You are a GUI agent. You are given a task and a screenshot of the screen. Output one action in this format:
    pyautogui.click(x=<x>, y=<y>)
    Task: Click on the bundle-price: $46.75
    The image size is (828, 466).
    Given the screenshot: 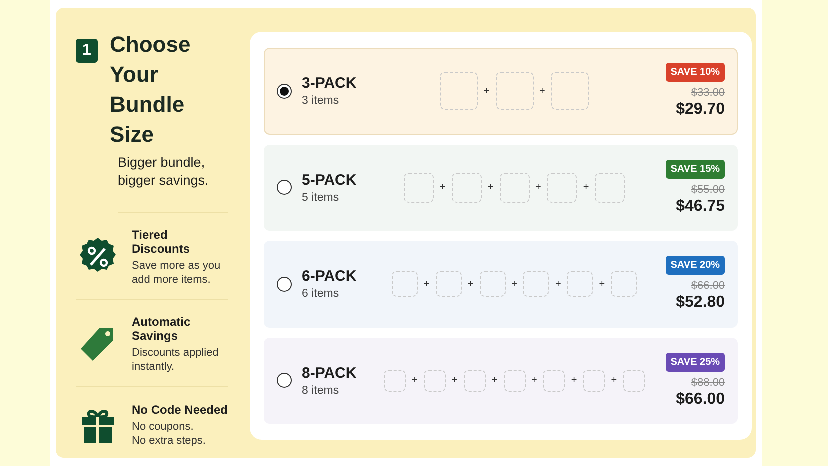 What is the action you would take?
    pyautogui.click(x=701, y=207)
    